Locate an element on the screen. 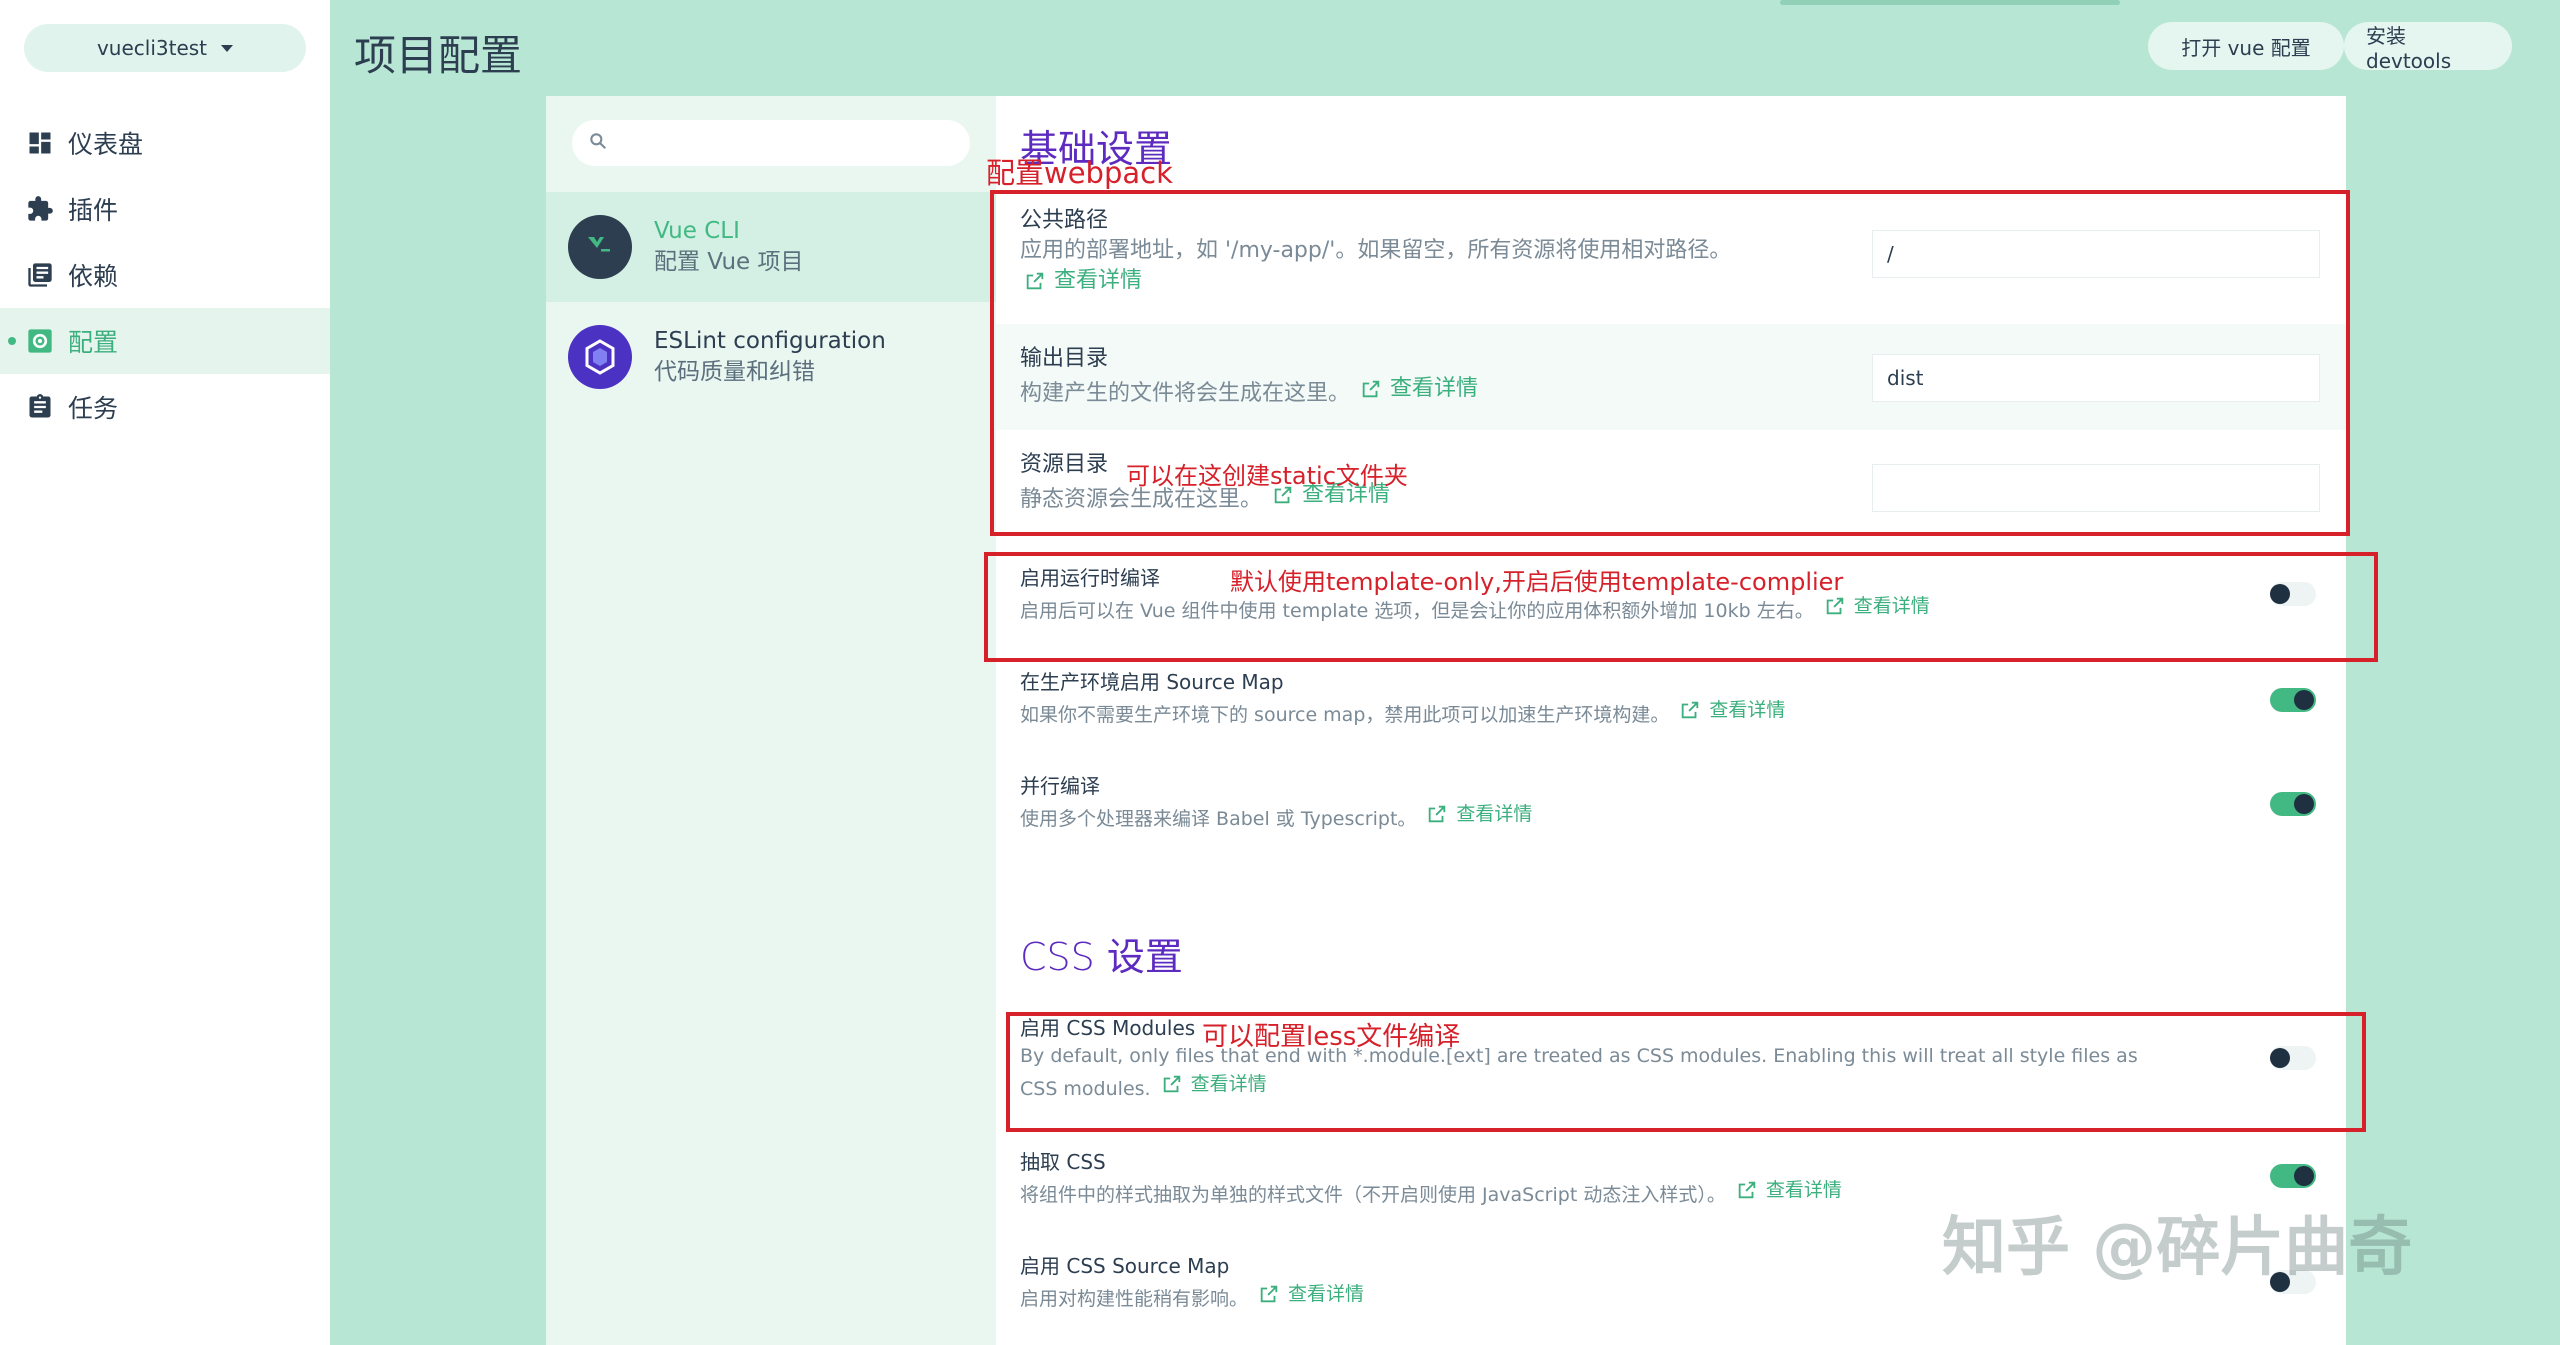 The image size is (2560, 1345). vue-cli-logo-icon is located at coordinates (600, 247).